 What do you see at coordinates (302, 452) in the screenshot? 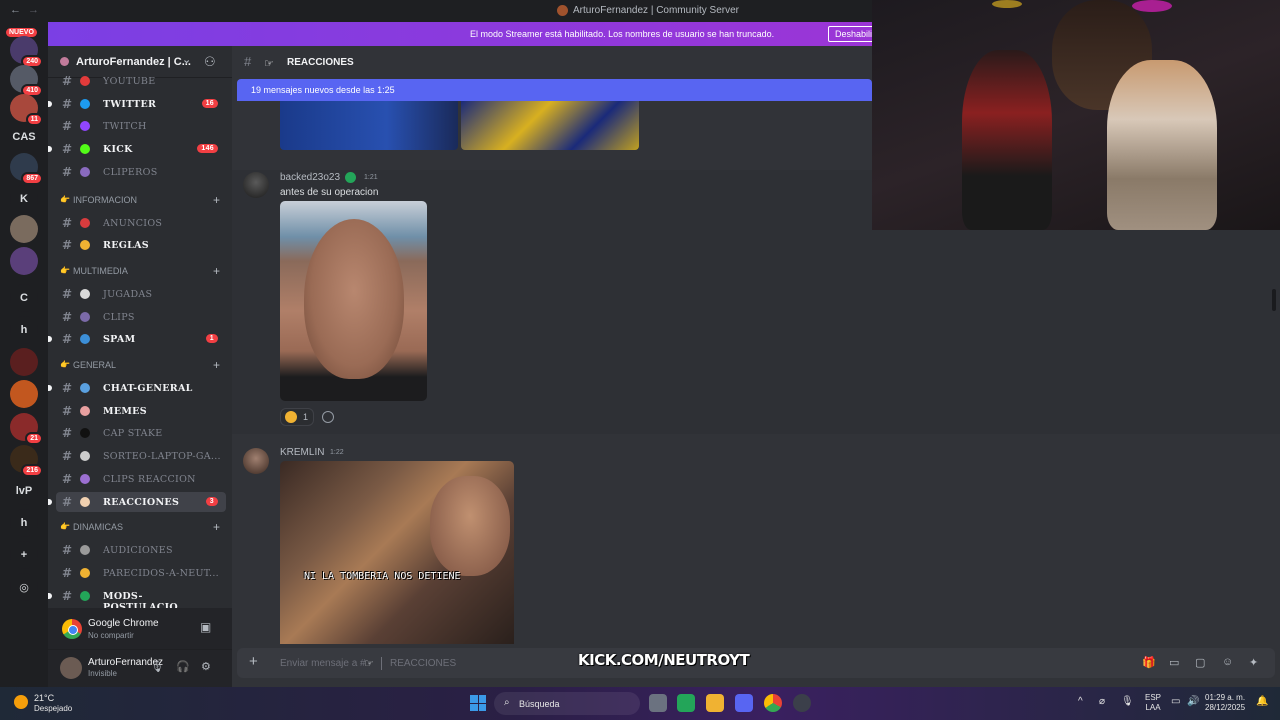
I see `message-author: KREMLIN` at bounding box center [302, 452].